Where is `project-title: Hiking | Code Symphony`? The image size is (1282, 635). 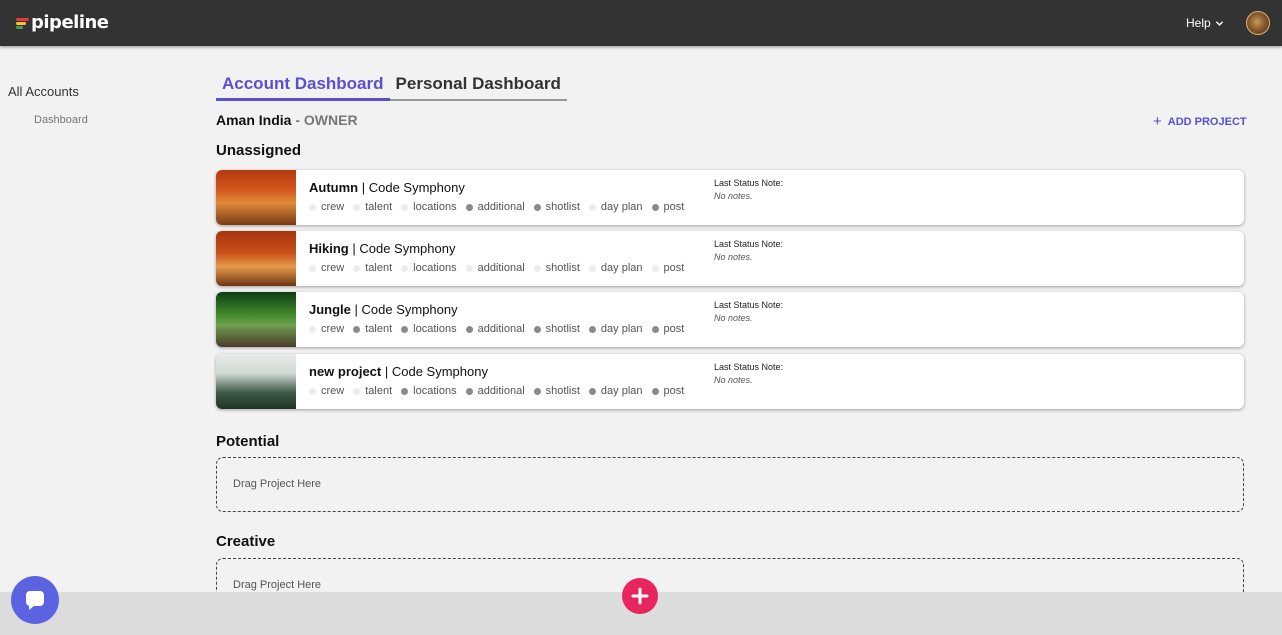
project-title: Hiking | Code Symphony is located at coordinates (382, 248).